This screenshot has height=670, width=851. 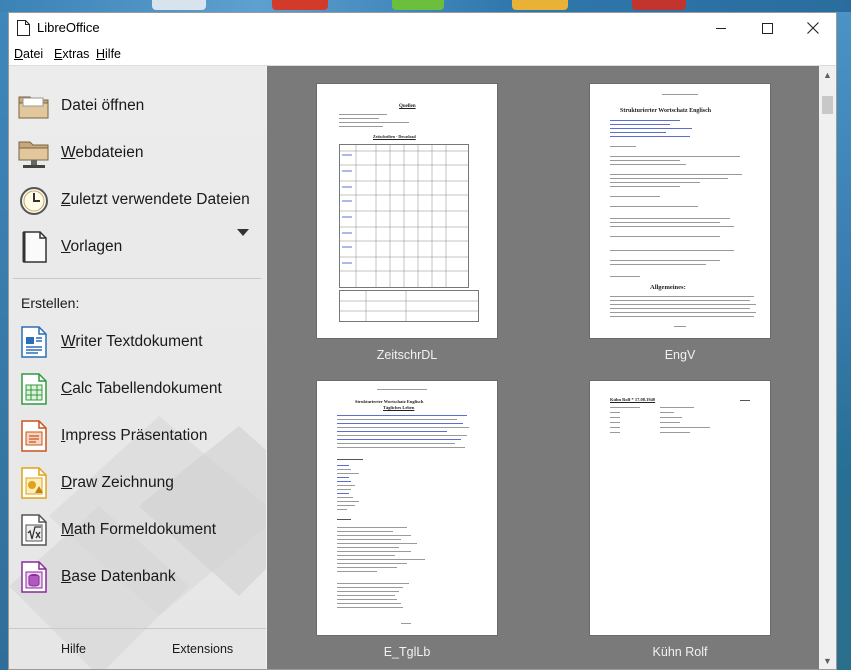 What do you see at coordinates (34, 530) in the screenshot?
I see `math-icon` at bounding box center [34, 530].